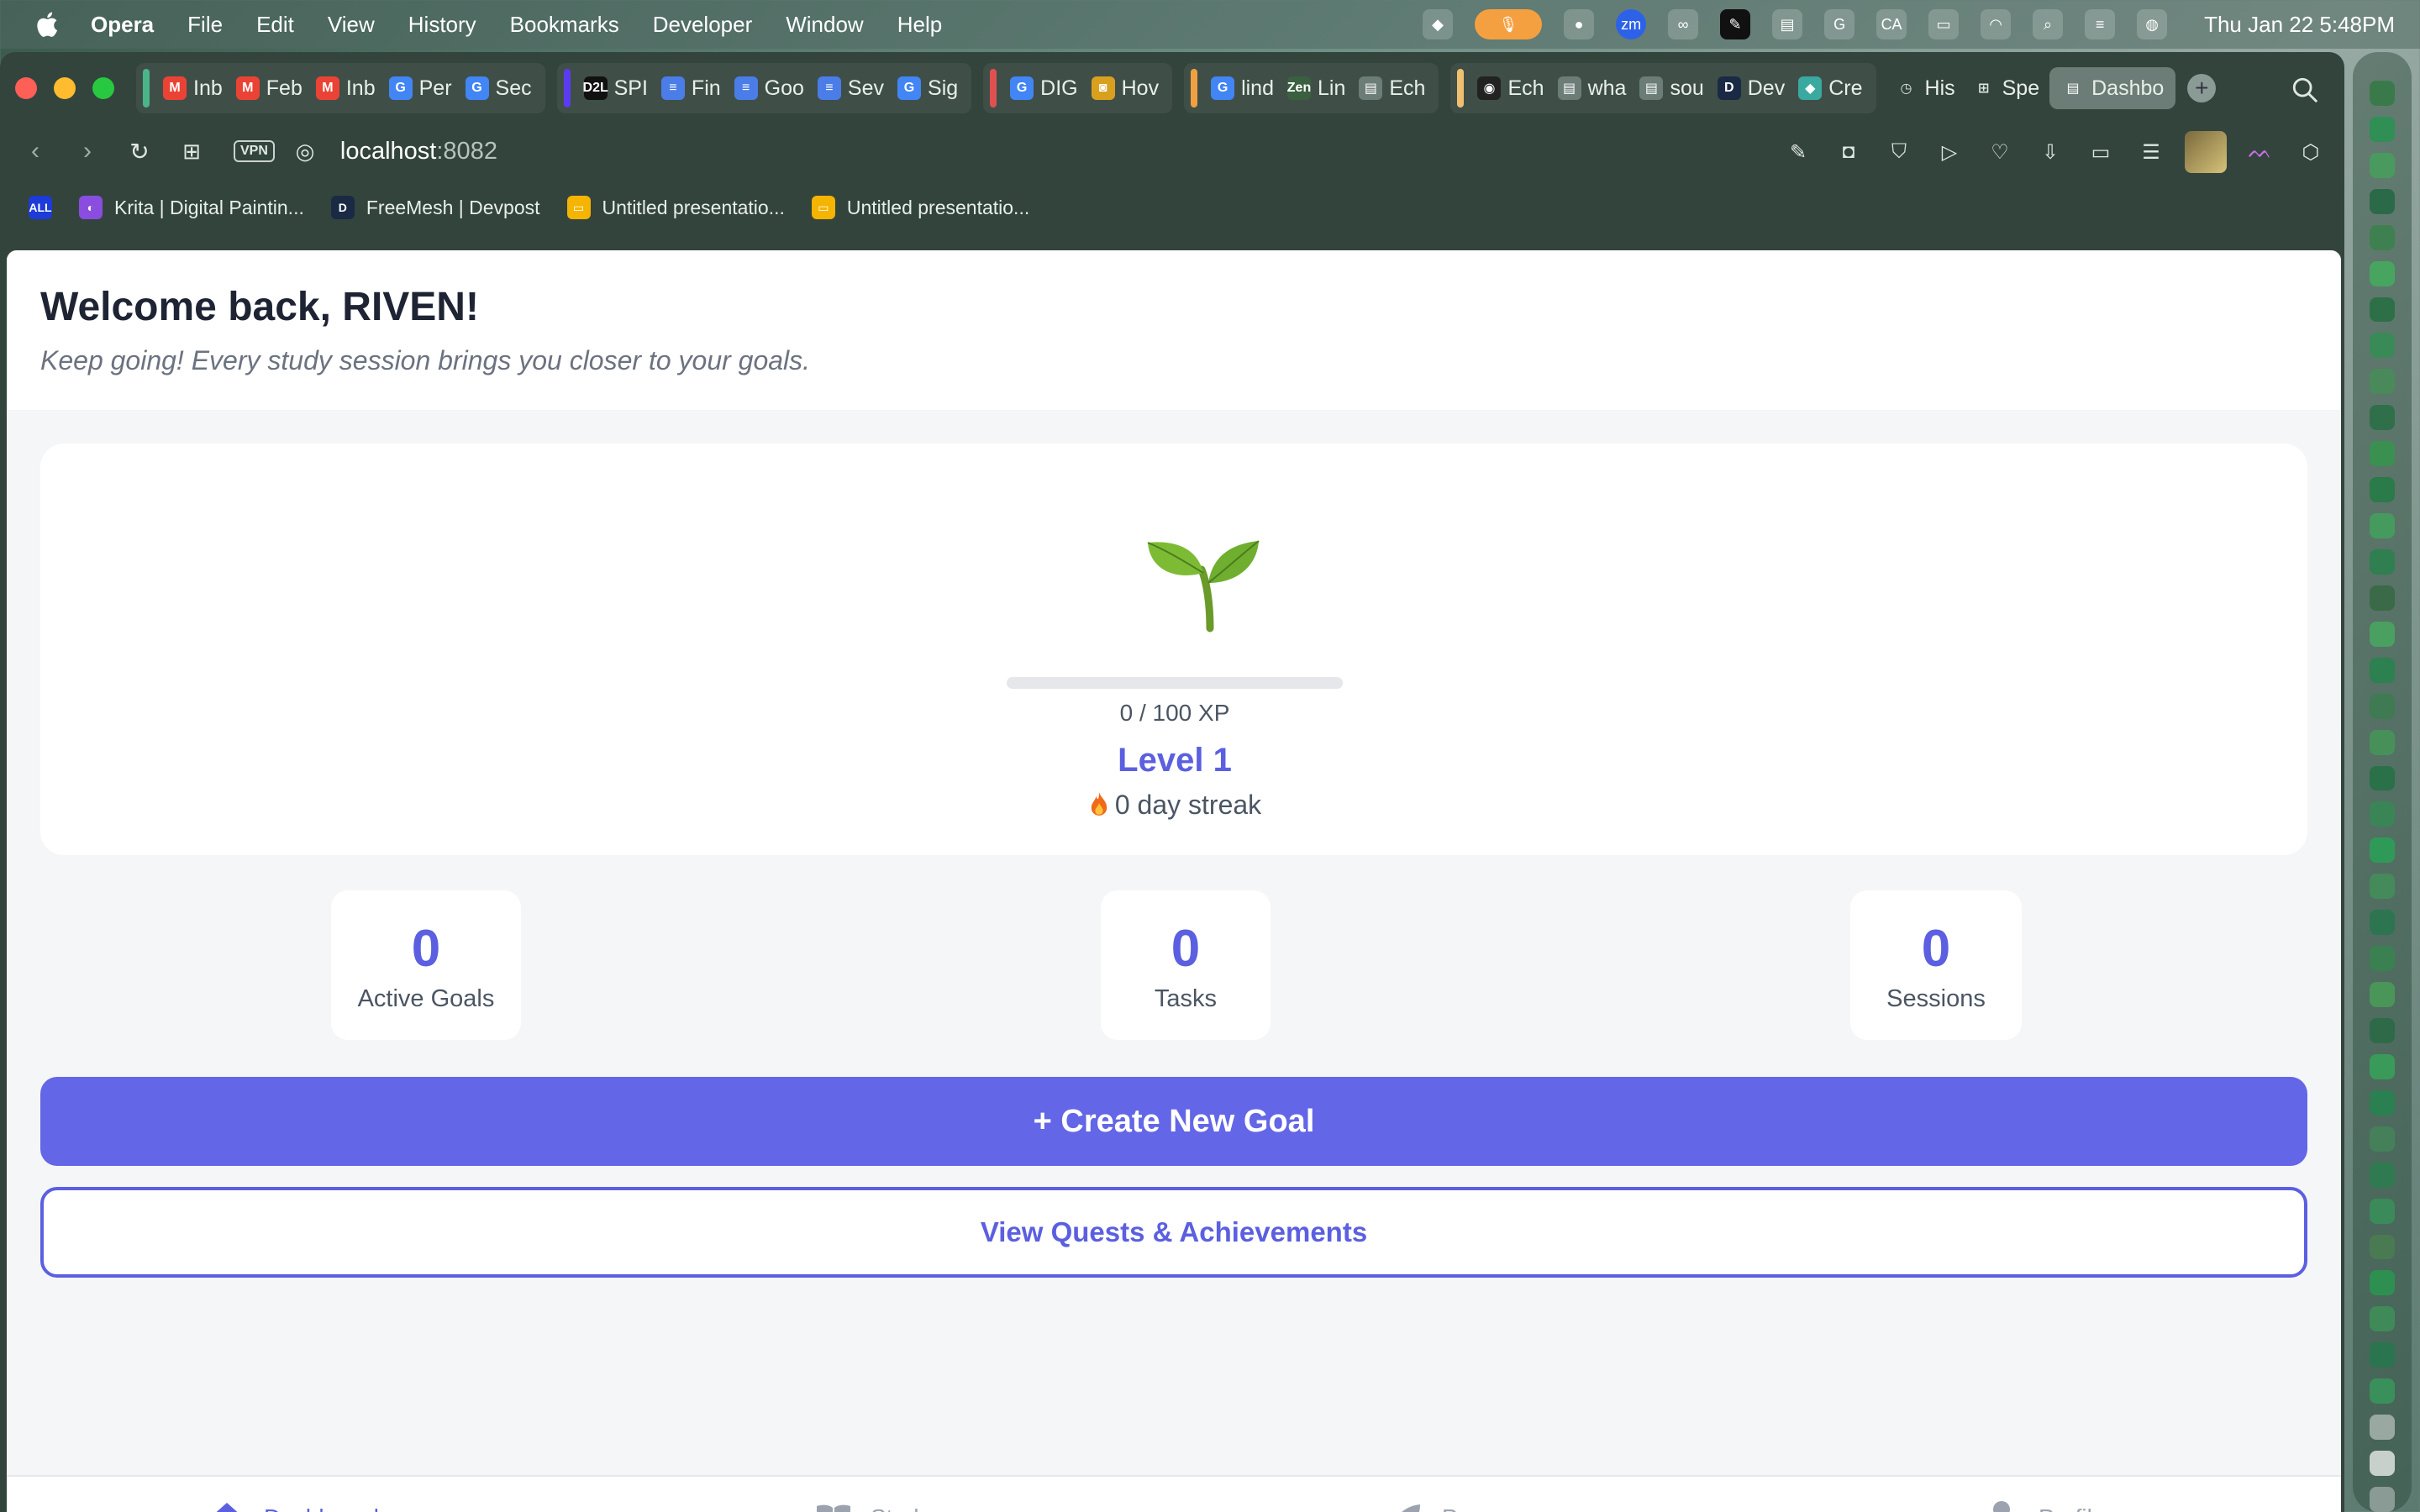 This screenshot has height=1512, width=2420. Describe the element at coordinates (2305, 90) in the screenshot. I see `tab-search-icon` at that location.